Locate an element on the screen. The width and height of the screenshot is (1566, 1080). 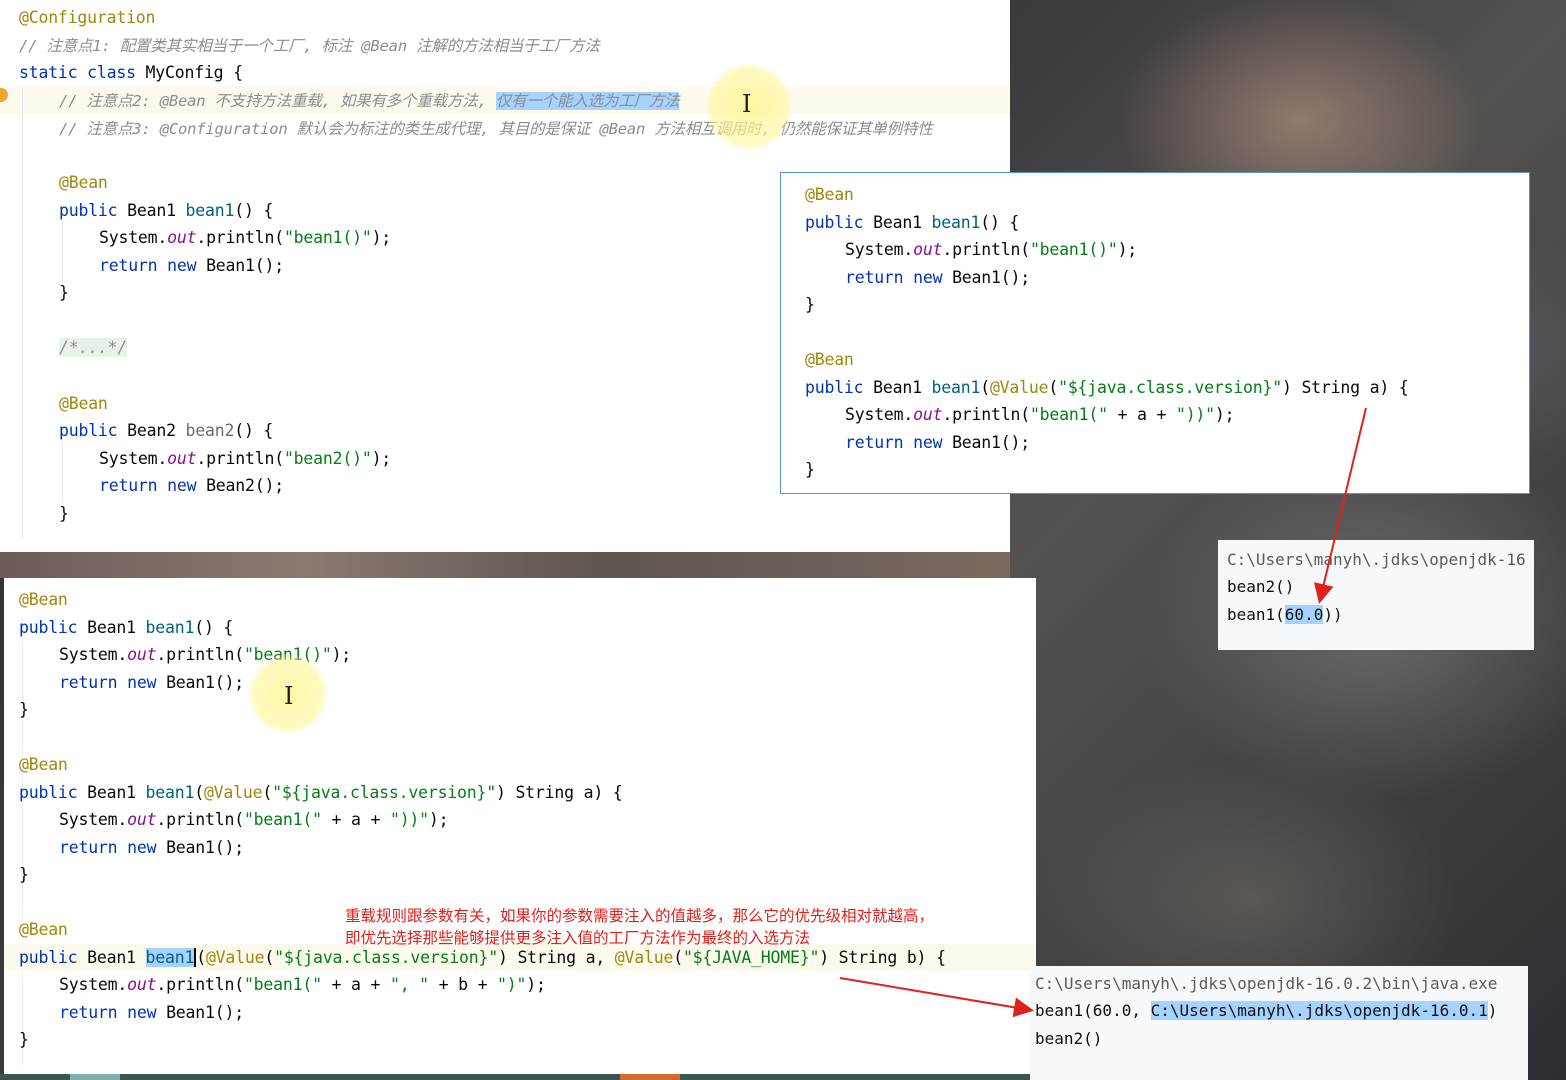
folded-block: /*...*/ is located at coordinates (93, 347).